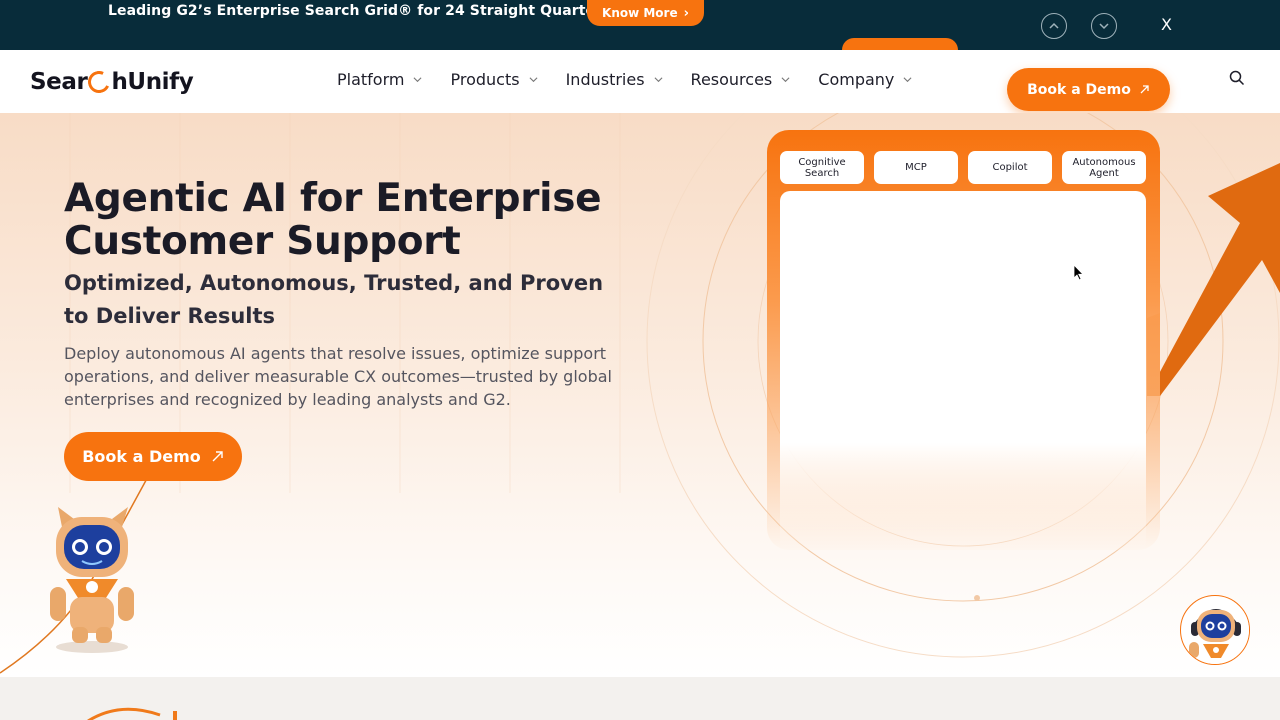  What do you see at coordinates (152, 82) in the screenshot?
I see `logo-text-right: hUnify` at bounding box center [152, 82].